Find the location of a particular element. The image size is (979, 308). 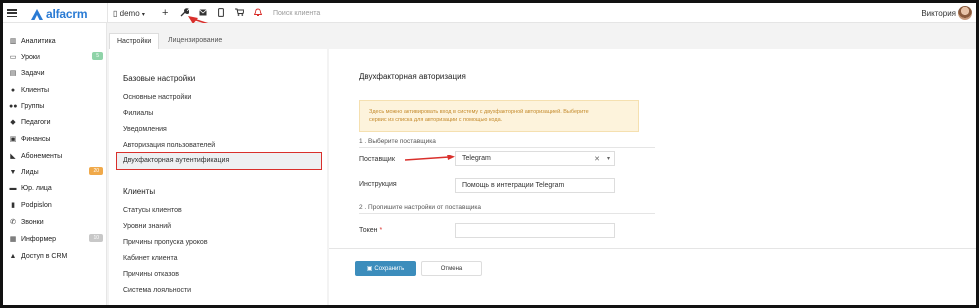

menu-item-user-auth: Авторизация пользователей is located at coordinates (169, 145).